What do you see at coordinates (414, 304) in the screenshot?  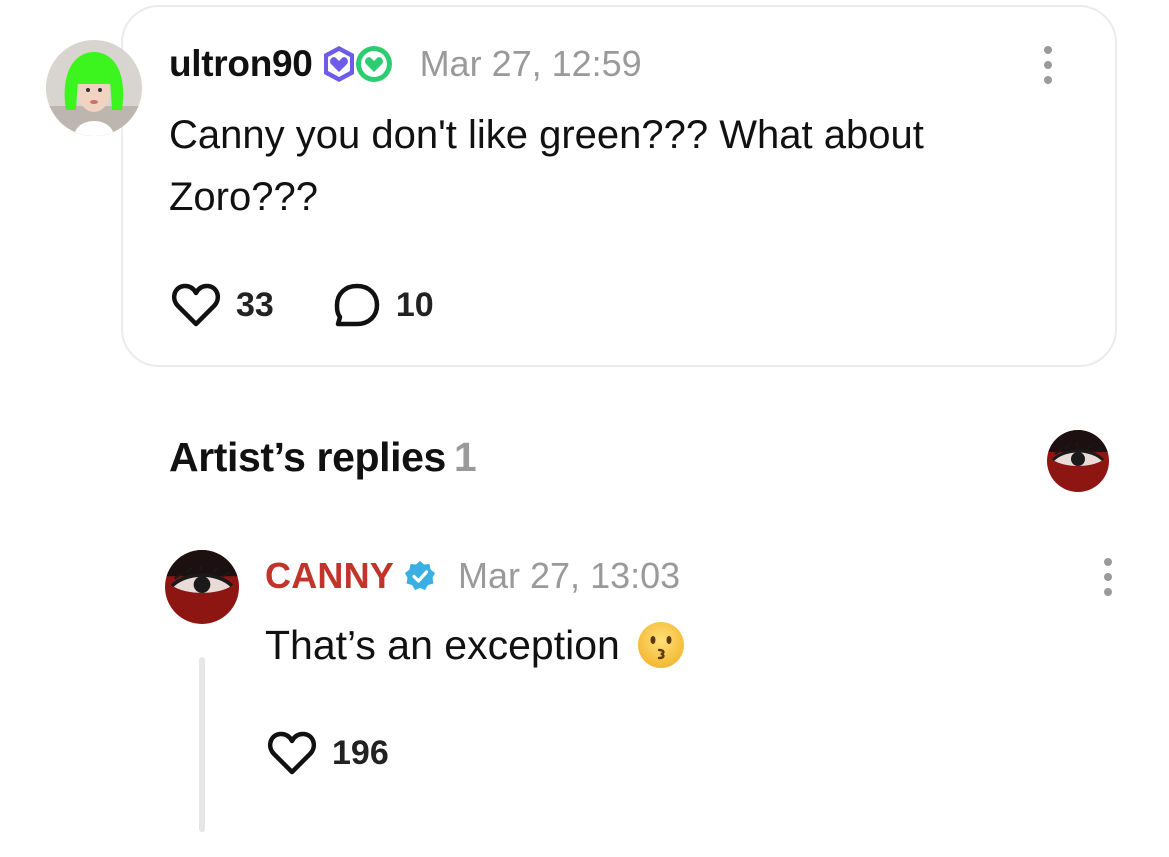 I see `reply-count: 10` at bounding box center [414, 304].